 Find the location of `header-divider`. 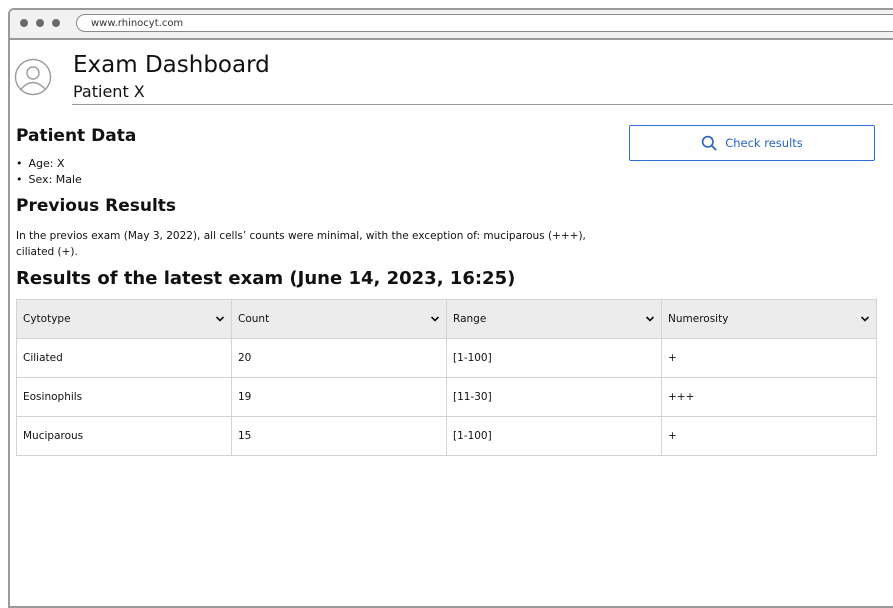

header-divider is located at coordinates (482, 104).